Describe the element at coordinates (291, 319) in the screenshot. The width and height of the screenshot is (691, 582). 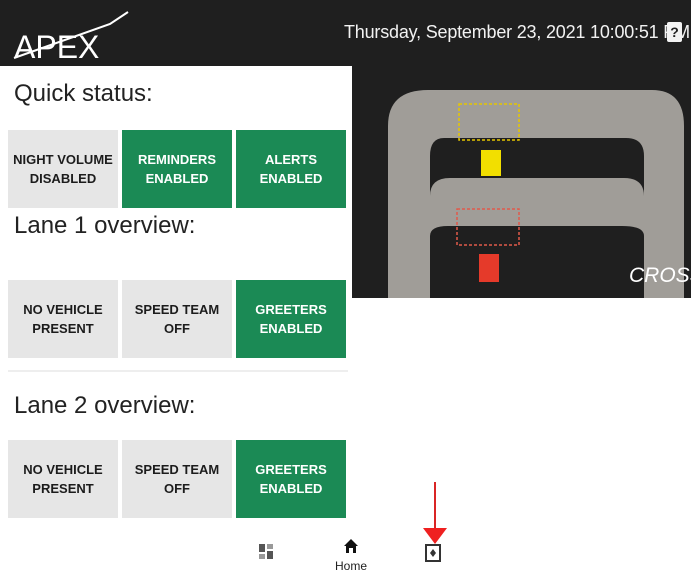
I see `lane1-greeters-tile: GREETERS ENABLED` at that location.